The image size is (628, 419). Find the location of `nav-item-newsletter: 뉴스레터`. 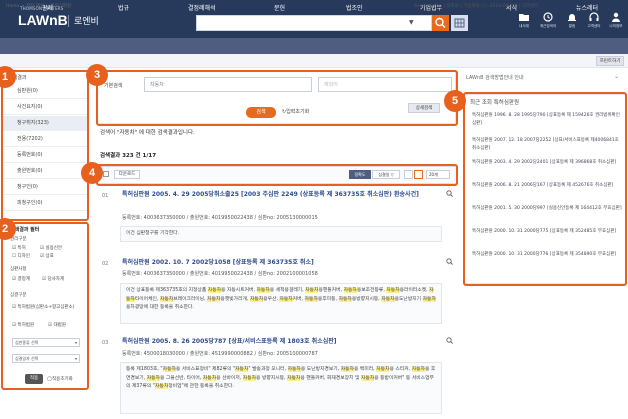

nav-item-newsletter: 뉴스레터 is located at coordinates (587, 7).